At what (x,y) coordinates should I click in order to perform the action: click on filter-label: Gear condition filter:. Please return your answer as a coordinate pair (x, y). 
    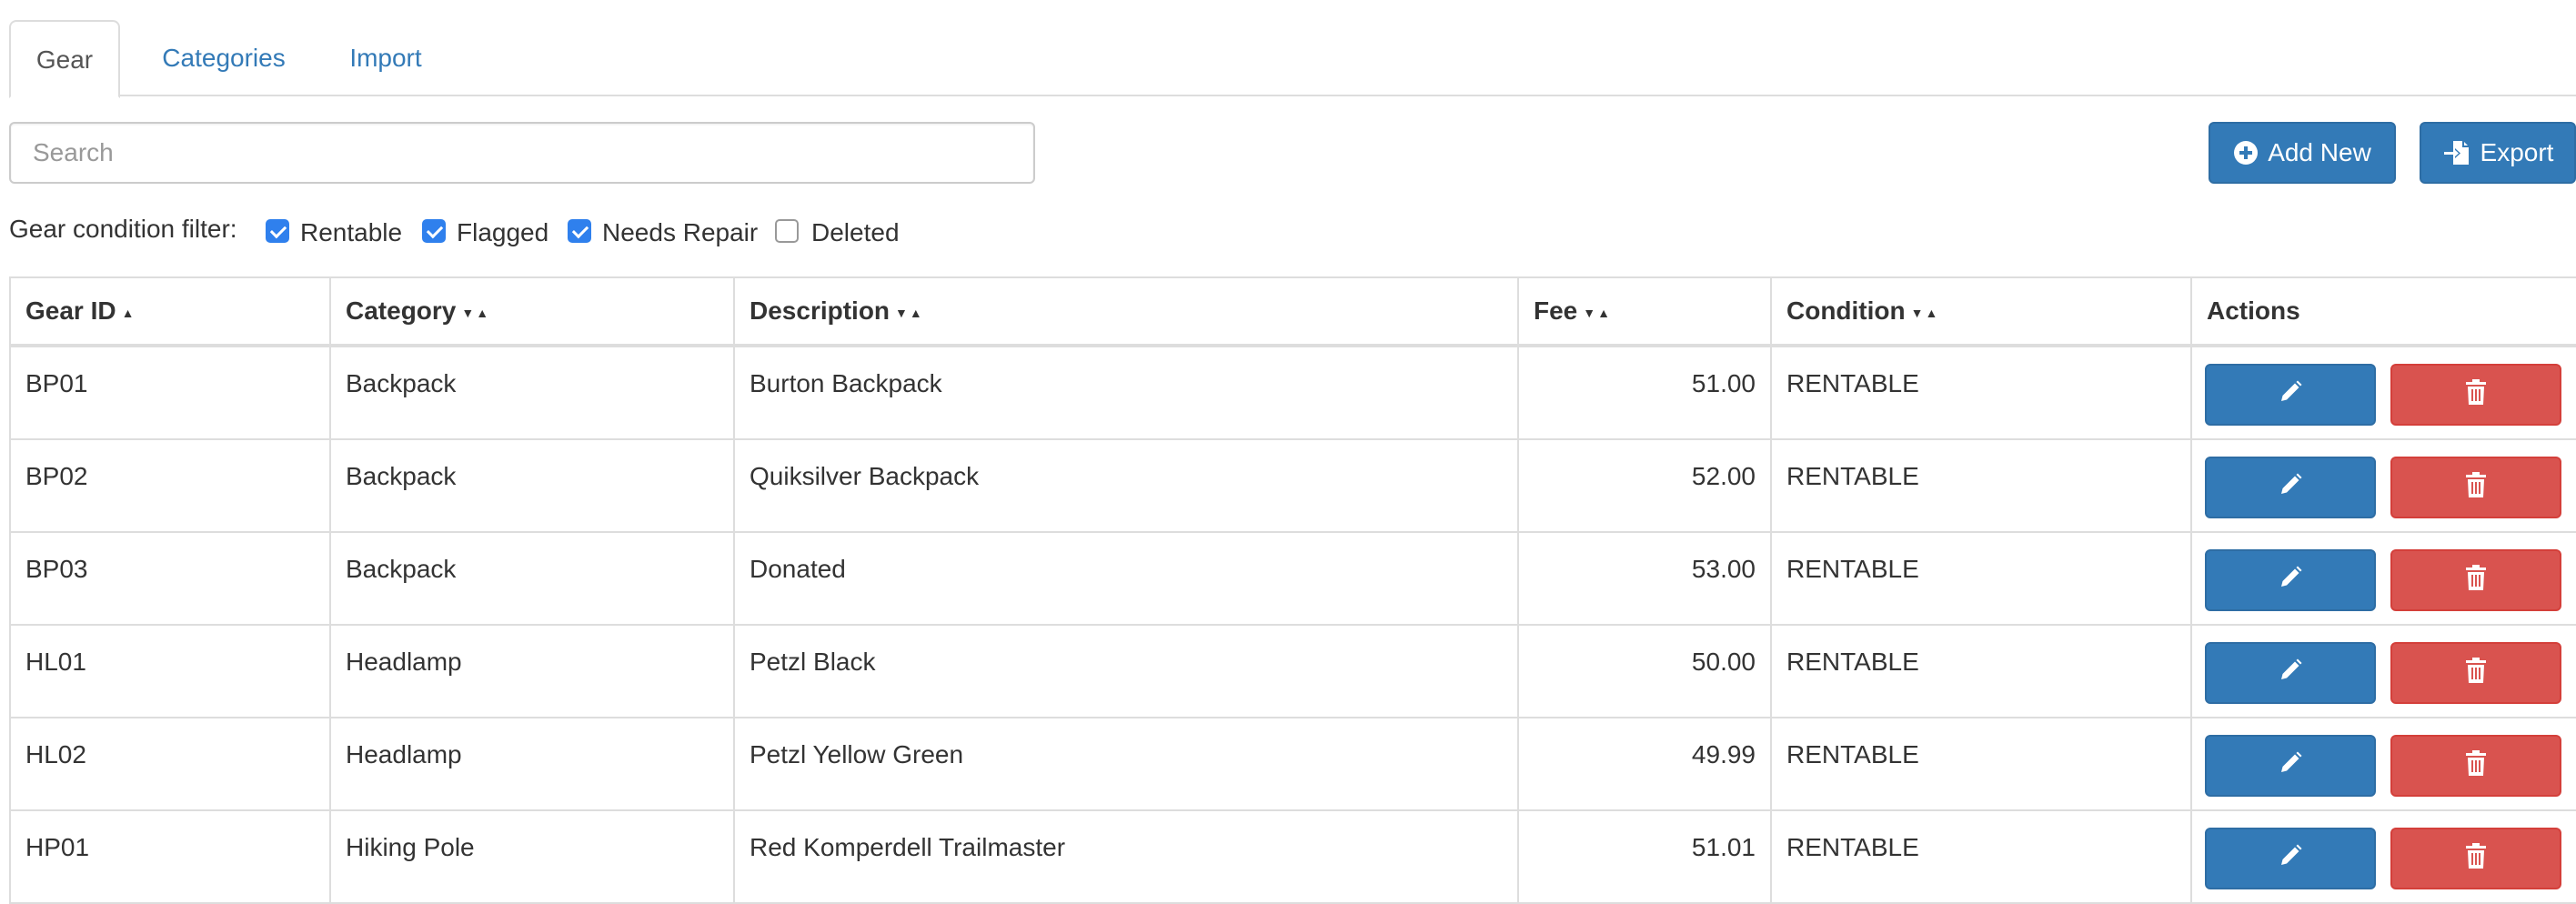
    Looking at the image, I should click on (123, 229).